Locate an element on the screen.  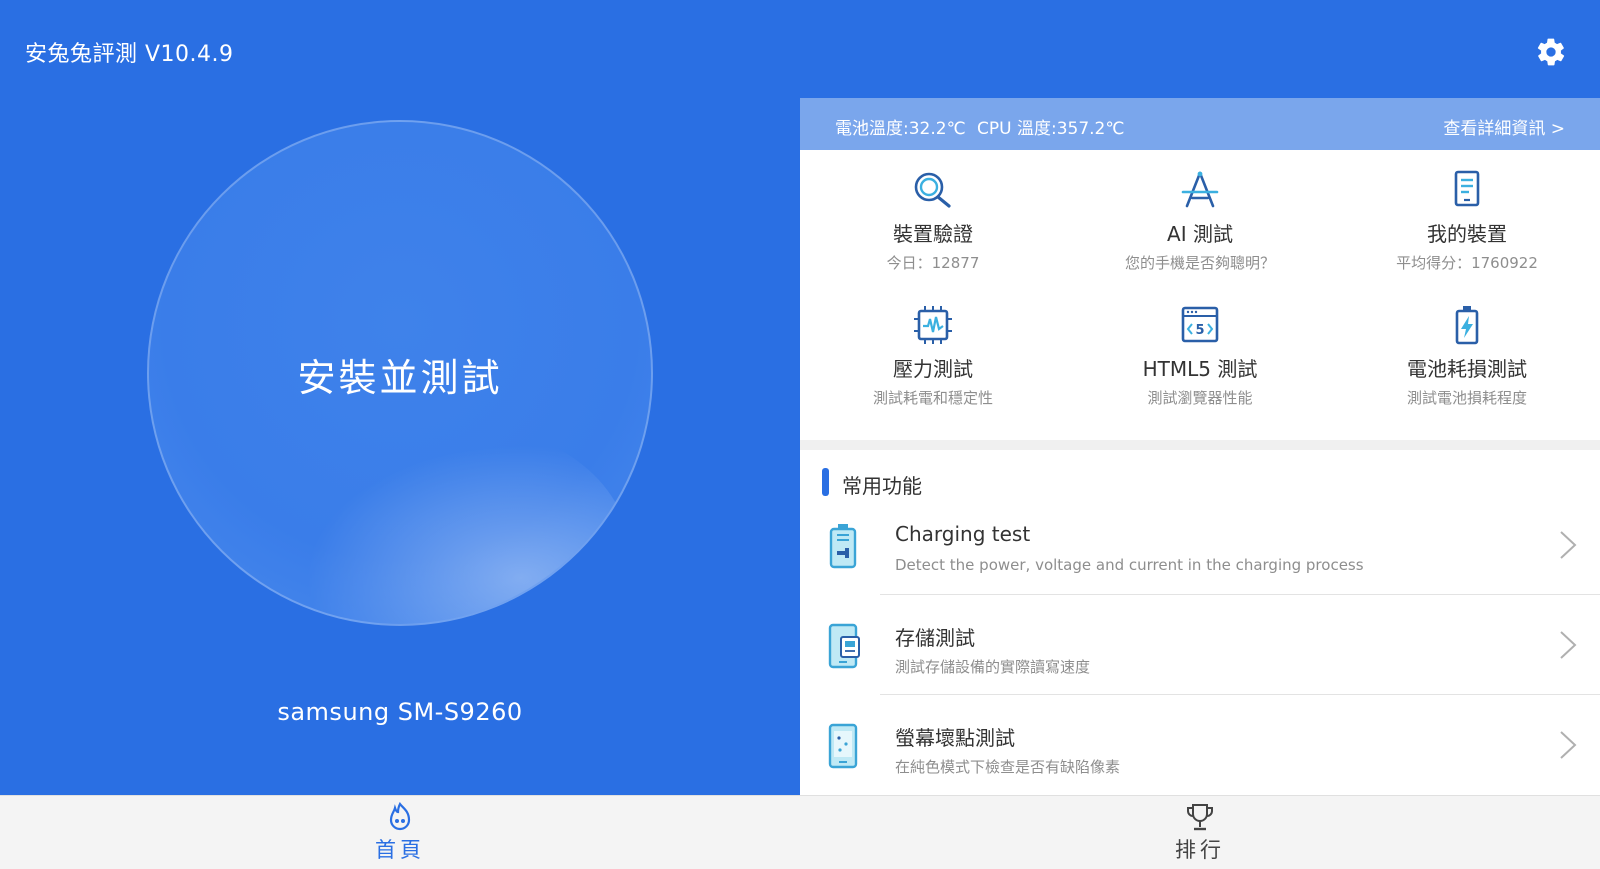
feature-device-verify: 裝置驗證 今日：12877 is located at coordinates (933, 235).